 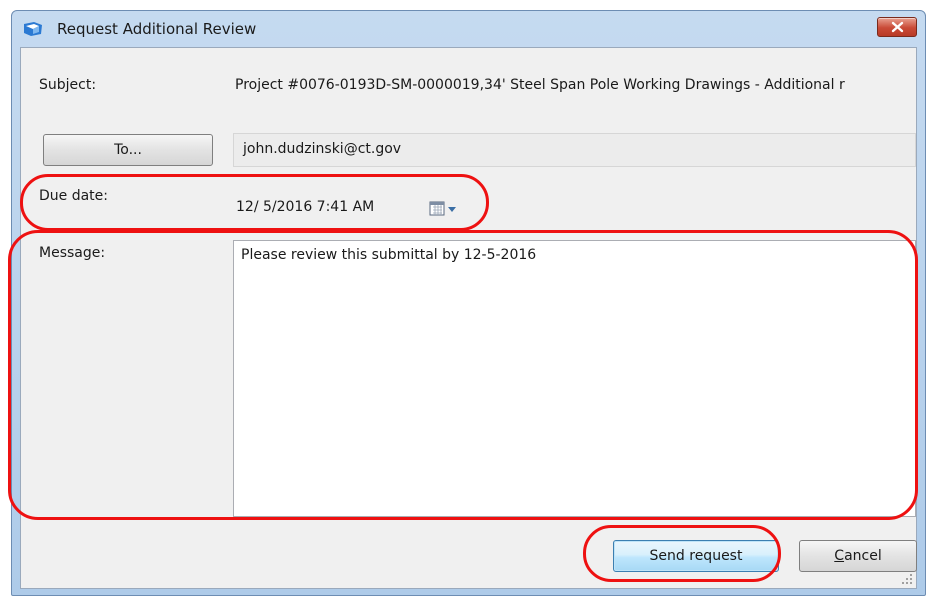 I want to click on resize-grip-icon, so click(x=907, y=579).